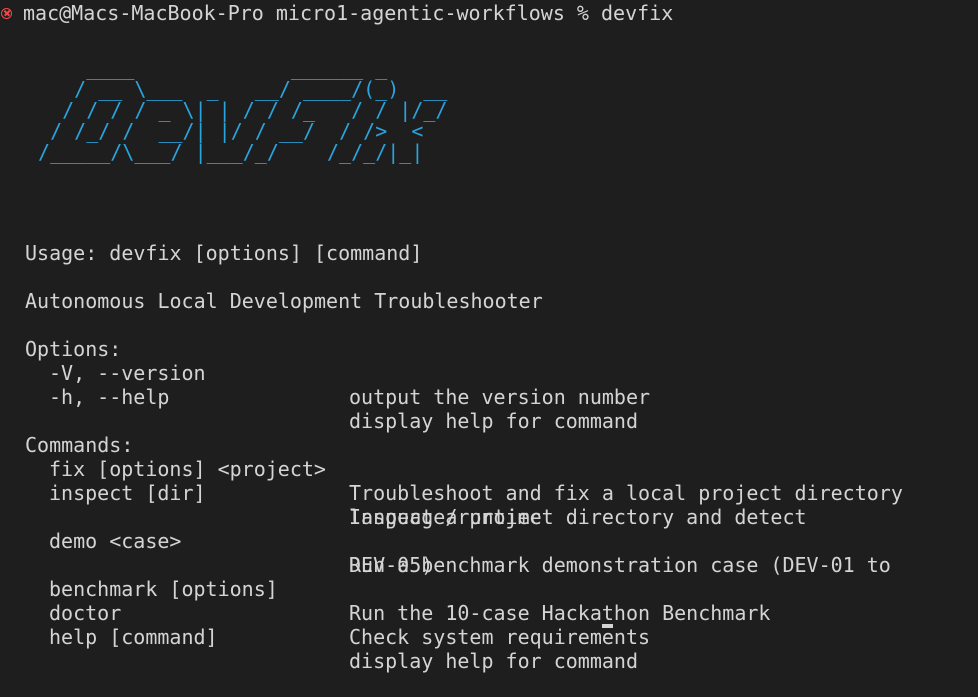 The width and height of the screenshot is (978, 697). Describe the element at coordinates (85, 613) in the screenshot. I see `command-name: doctor` at that location.